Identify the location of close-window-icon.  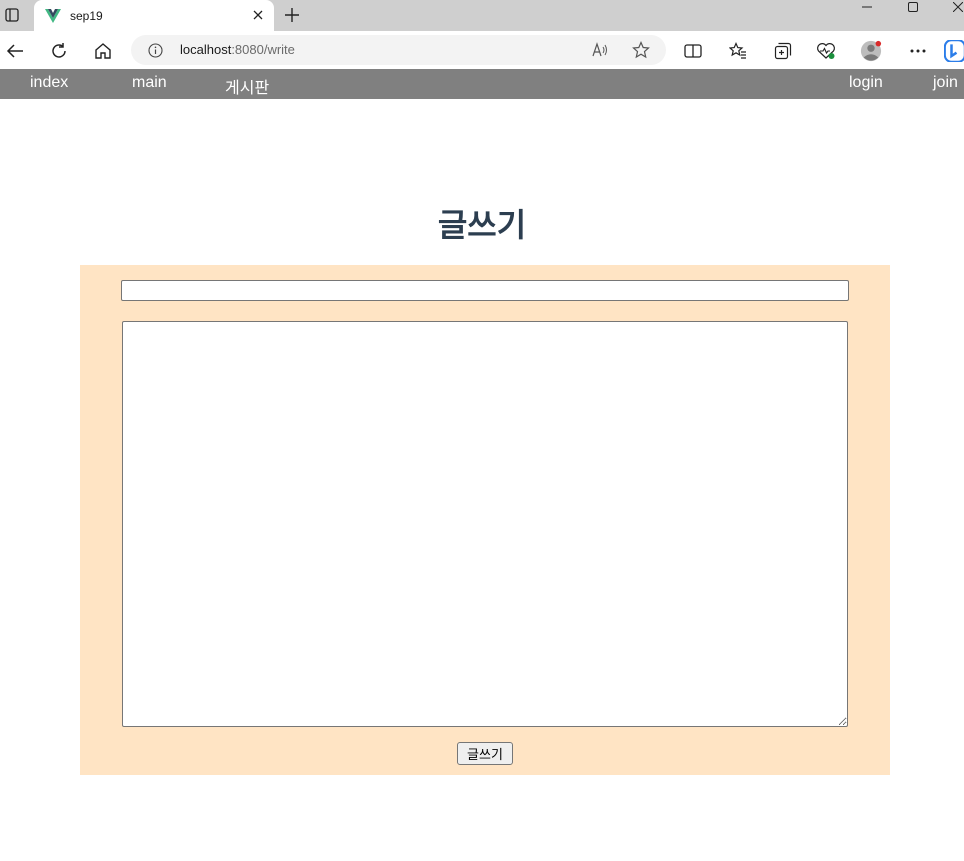
(951, 7).